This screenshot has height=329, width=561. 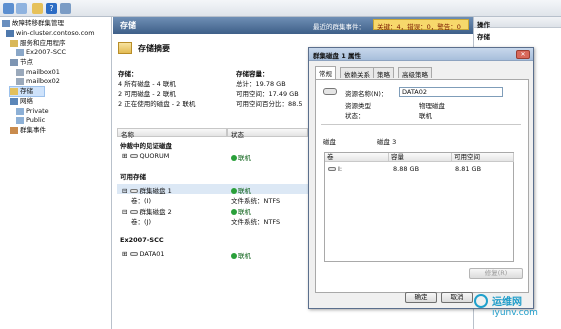 What do you see at coordinates (172, 133) in the screenshot?
I see `column-header-name: 名称` at bounding box center [172, 133].